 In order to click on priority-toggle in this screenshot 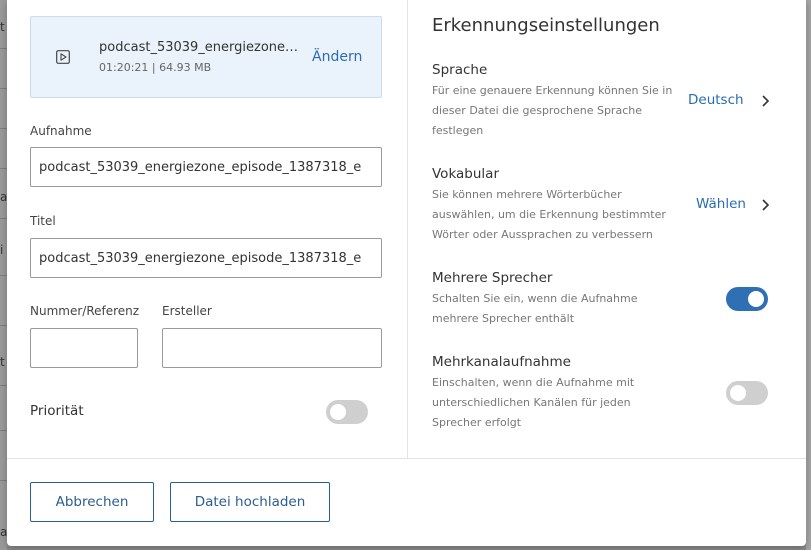, I will do `click(347, 412)`.